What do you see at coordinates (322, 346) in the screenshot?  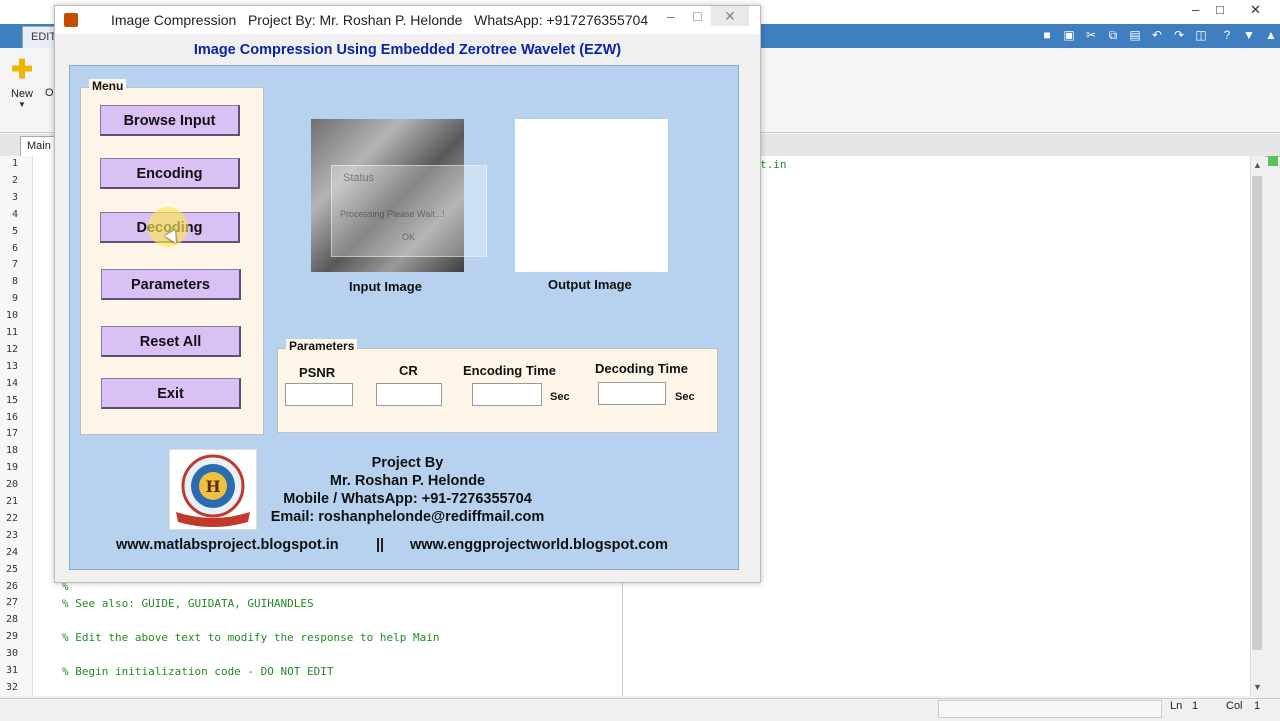 I see `parameters-panel-title: Parameters` at bounding box center [322, 346].